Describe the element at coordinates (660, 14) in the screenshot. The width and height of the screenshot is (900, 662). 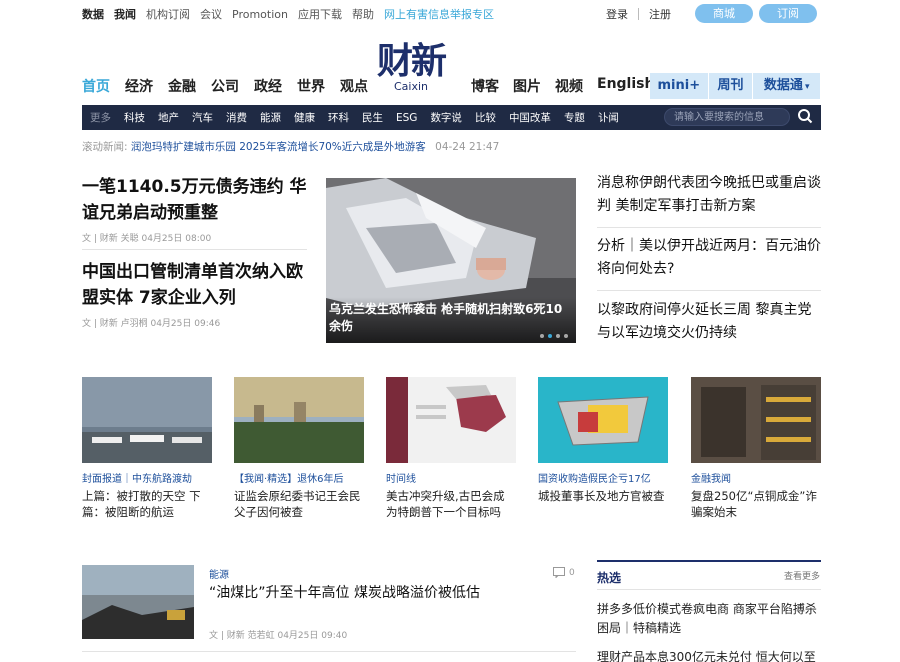
I see `register-link: 注册` at that location.